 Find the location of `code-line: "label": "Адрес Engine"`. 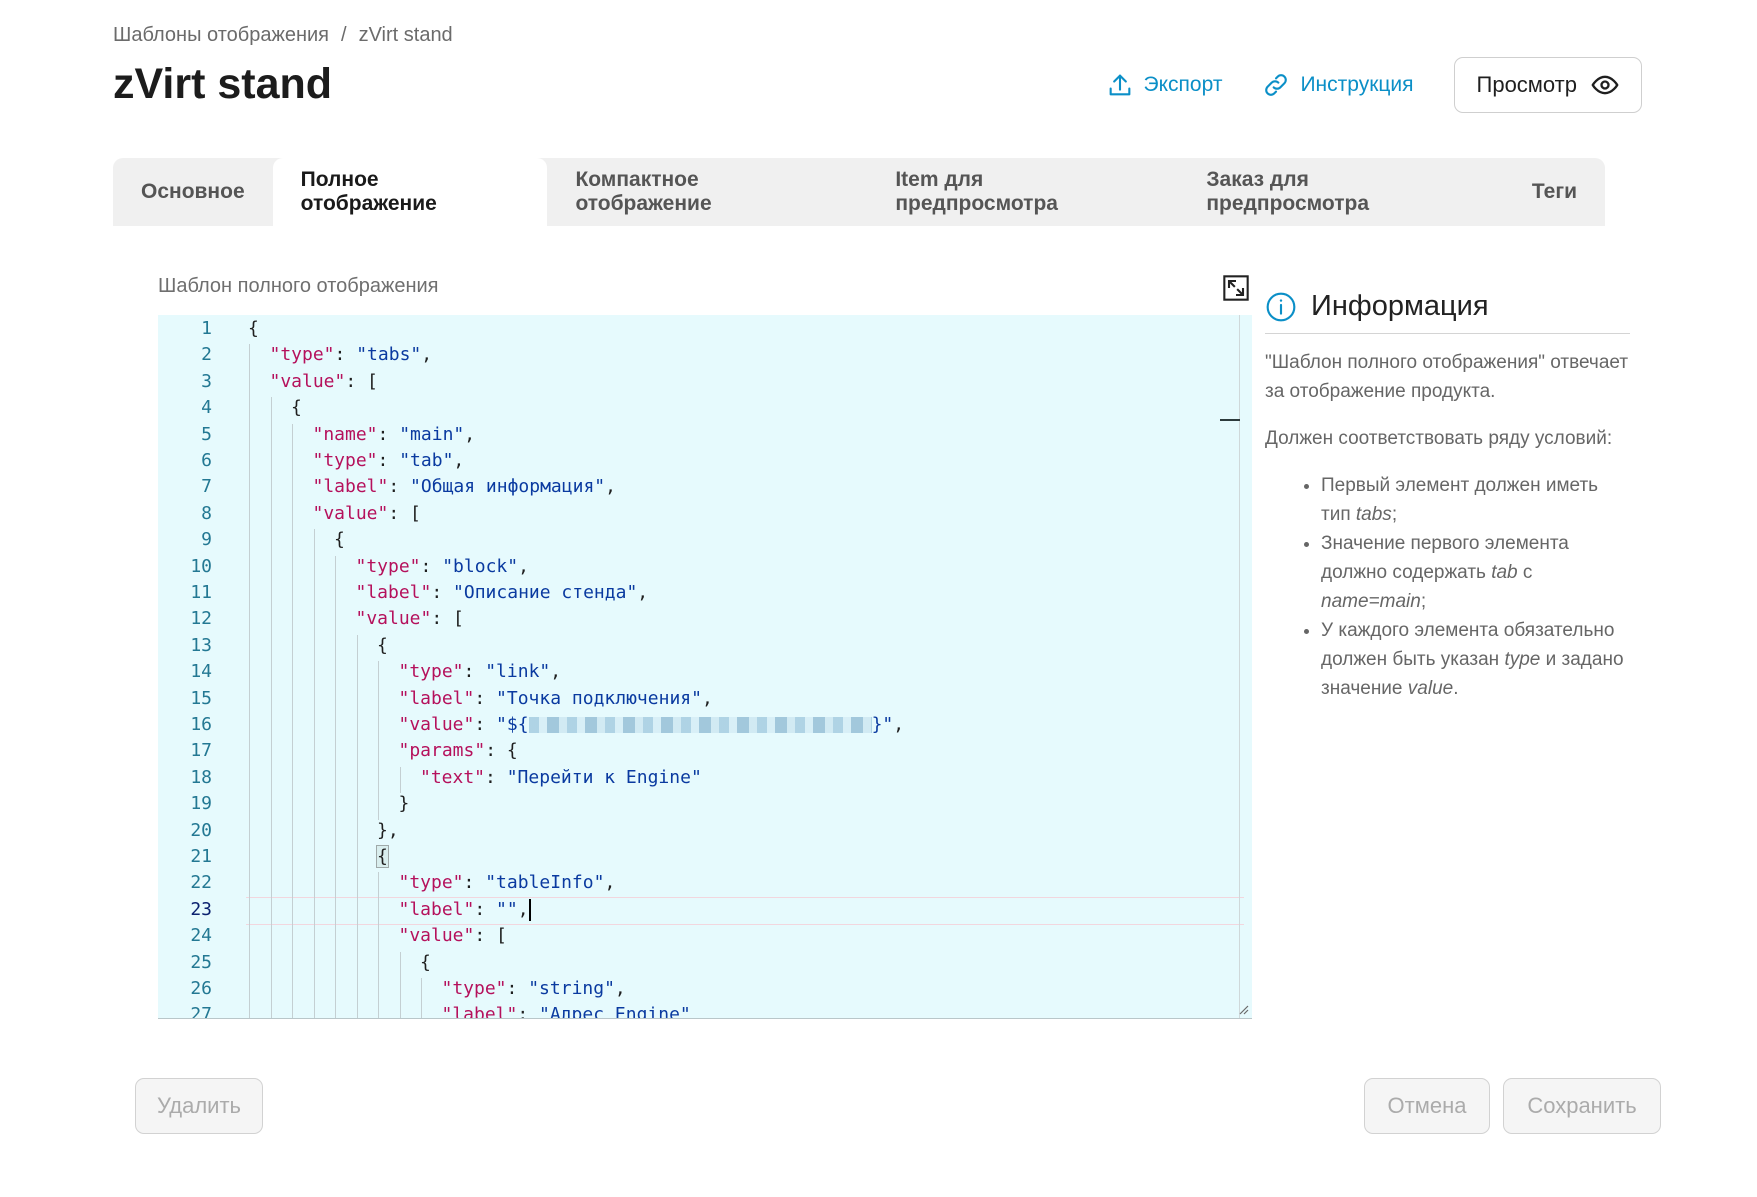

code-line: "label": "Адрес Engine" is located at coordinates (566, 1011).